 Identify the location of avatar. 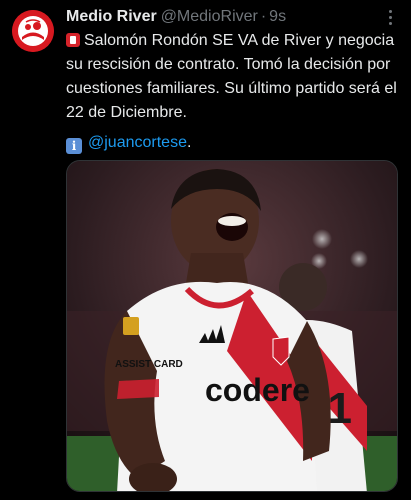
(33, 31).